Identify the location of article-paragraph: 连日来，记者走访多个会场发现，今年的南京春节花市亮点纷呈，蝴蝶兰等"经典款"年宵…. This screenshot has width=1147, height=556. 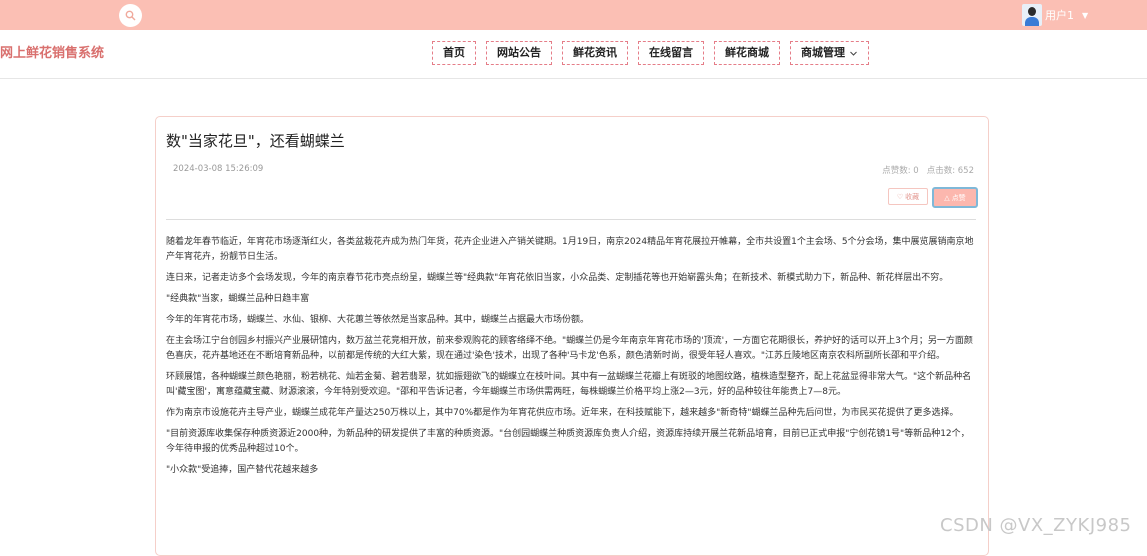
(557, 278).